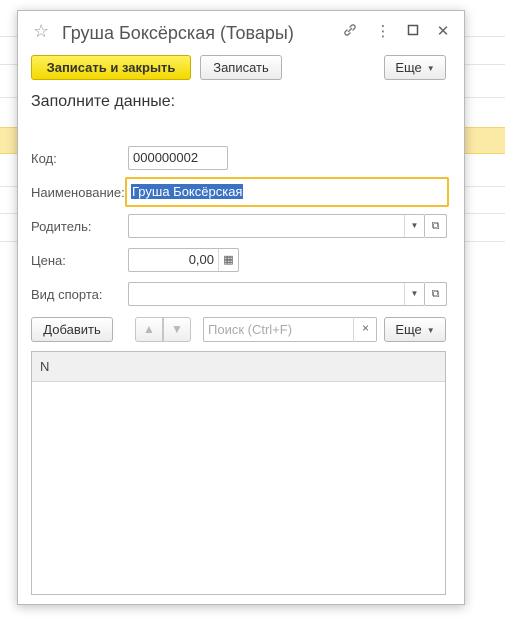 This screenshot has width=505, height=623. Describe the element at coordinates (414, 294) in the screenshot. I see `sport-dropdown-icon: ▼` at that location.